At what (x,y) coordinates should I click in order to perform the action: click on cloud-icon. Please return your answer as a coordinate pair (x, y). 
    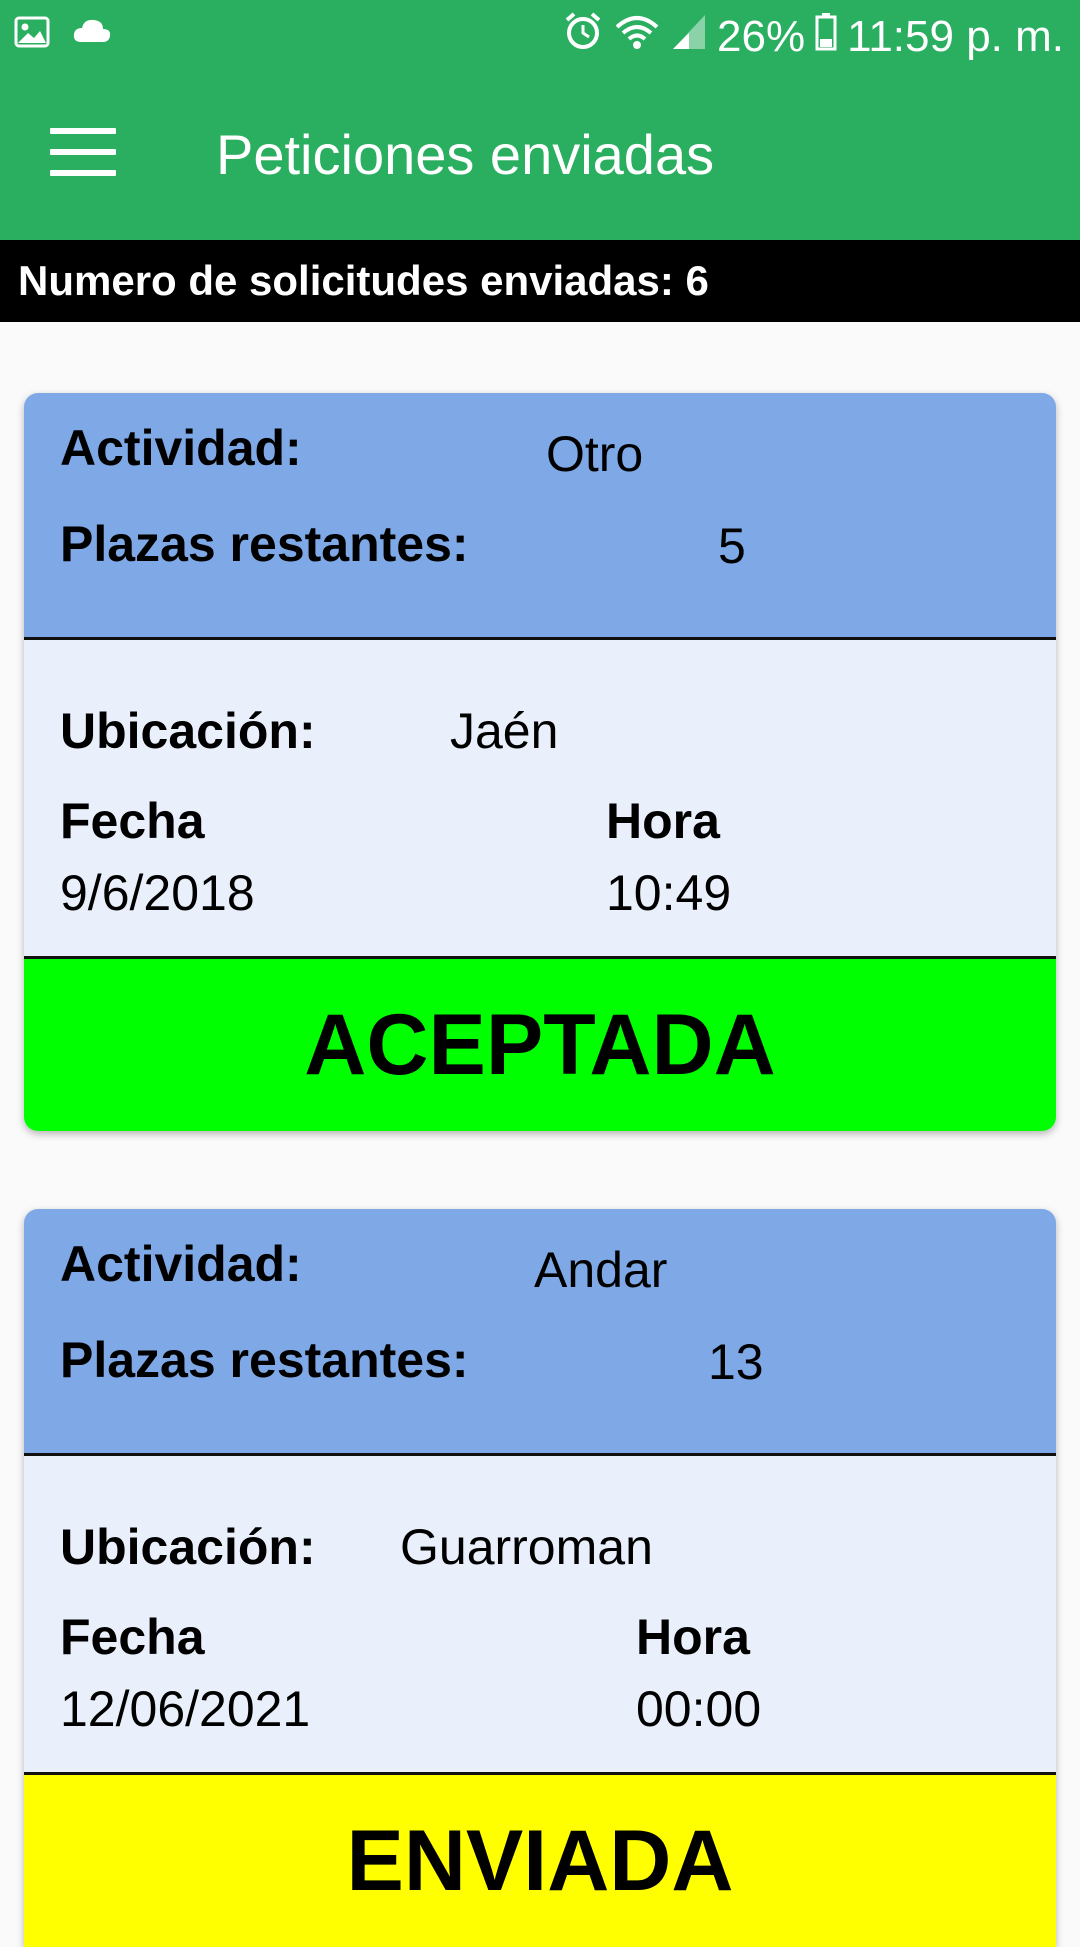
    Looking at the image, I should click on (92, 34).